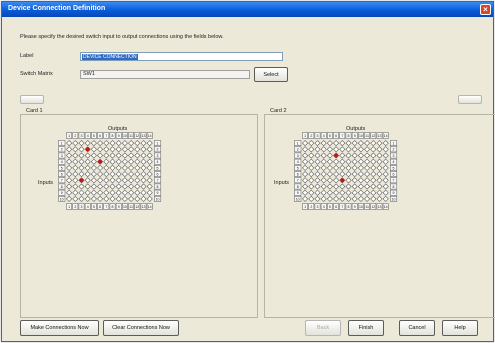 The height and width of the screenshot is (343, 495). Describe the element at coordinates (75, 143) in the screenshot. I see `crosspoint-in1-out2` at that location.